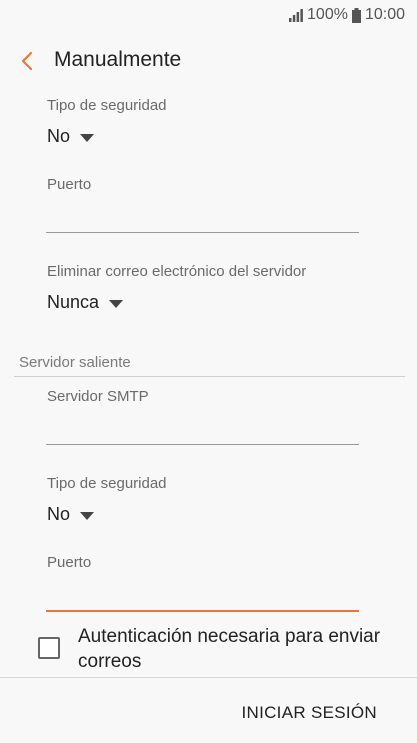 The width and height of the screenshot is (417, 743). What do you see at coordinates (107, 105) in the screenshot?
I see `incoming-security-label: Tipo de seguridad` at bounding box center [107, 105].